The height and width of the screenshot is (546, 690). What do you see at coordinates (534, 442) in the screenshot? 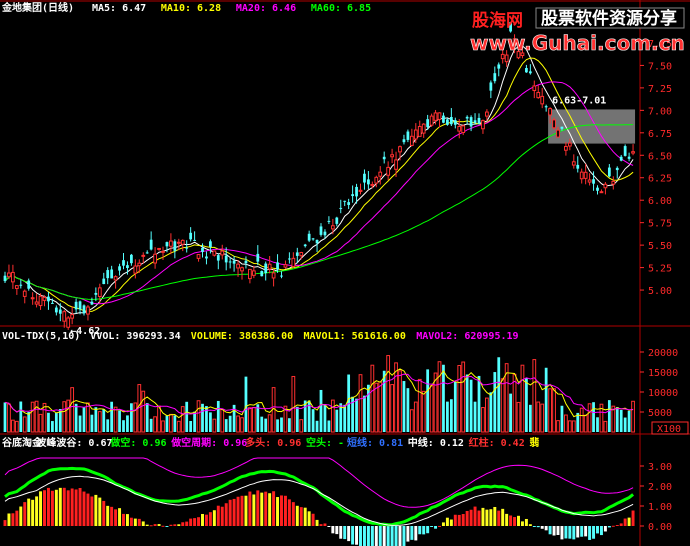
I see `oscillator-legend-item: 翡` at bounding box center [534, 442].